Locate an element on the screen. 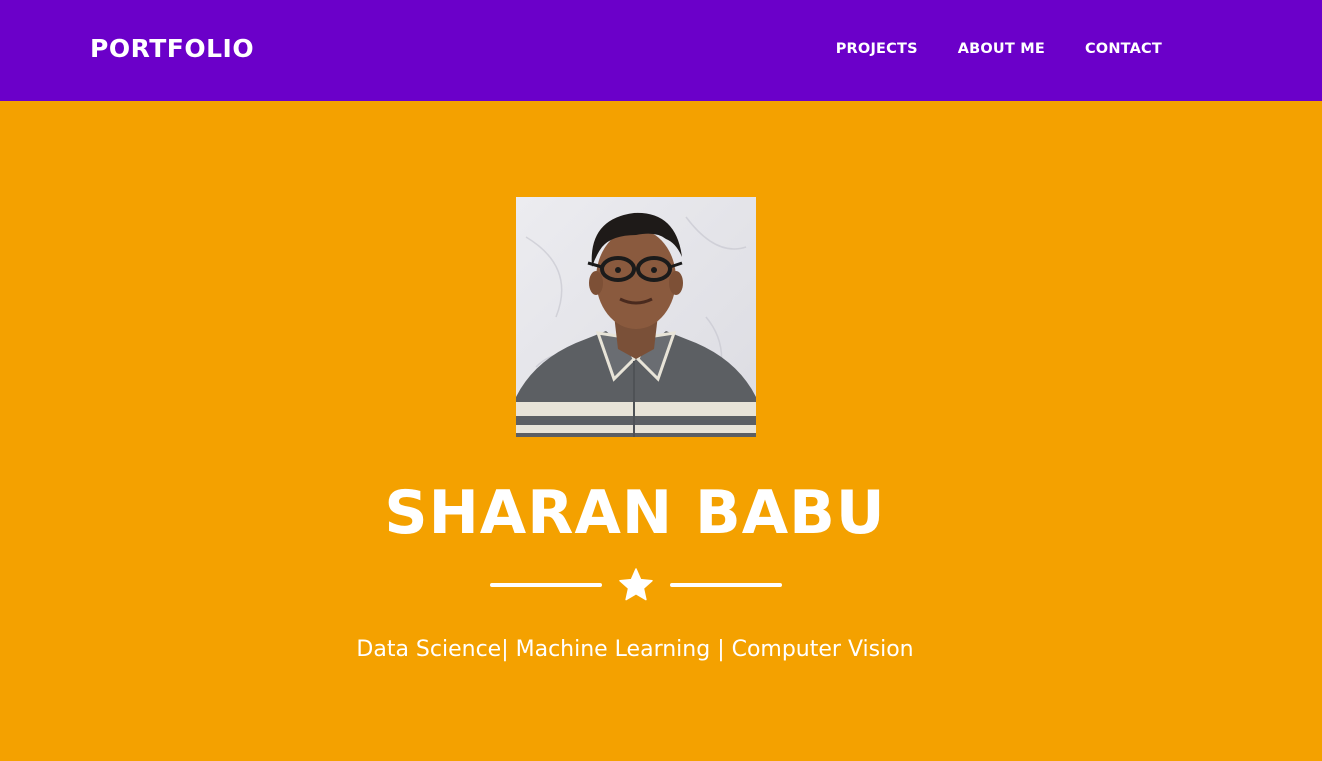 The width and height of the screenshot is (1322, 761). divider is located at coordinates (636, 585).